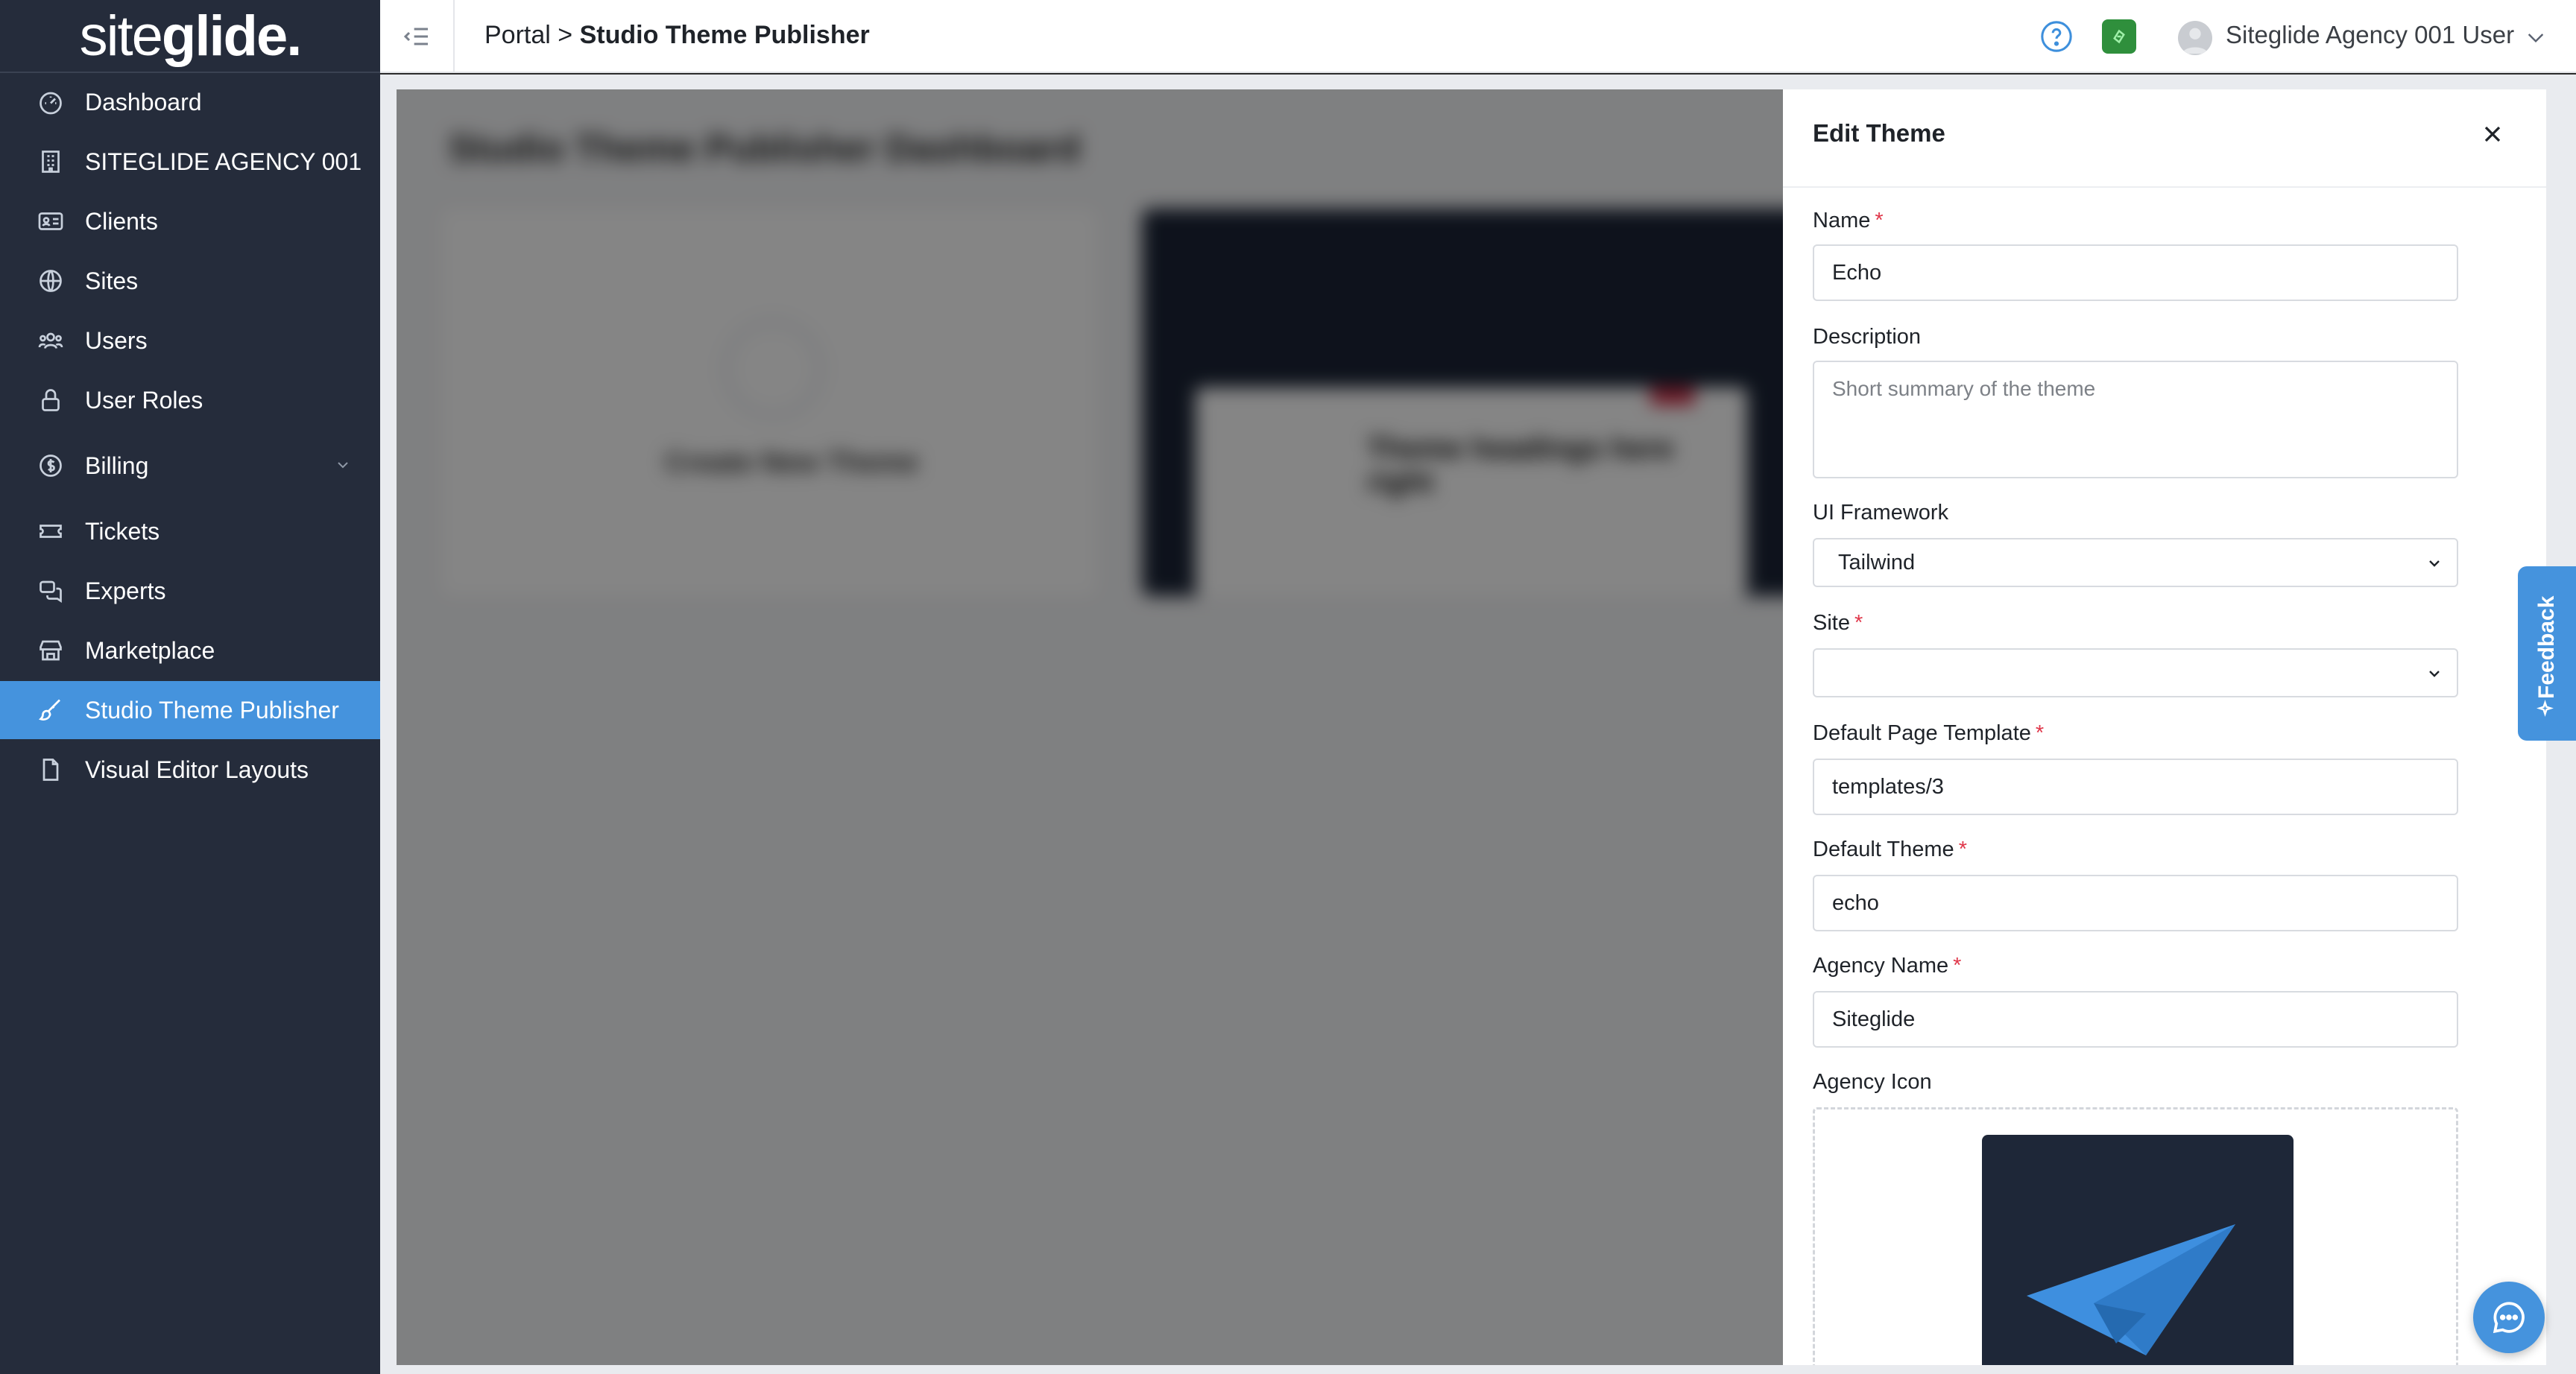  What do you see at coordinates (144, 400) in the screenshot?
I see `sidebar-item-label: User Roles` at bounding box center [144, 400].